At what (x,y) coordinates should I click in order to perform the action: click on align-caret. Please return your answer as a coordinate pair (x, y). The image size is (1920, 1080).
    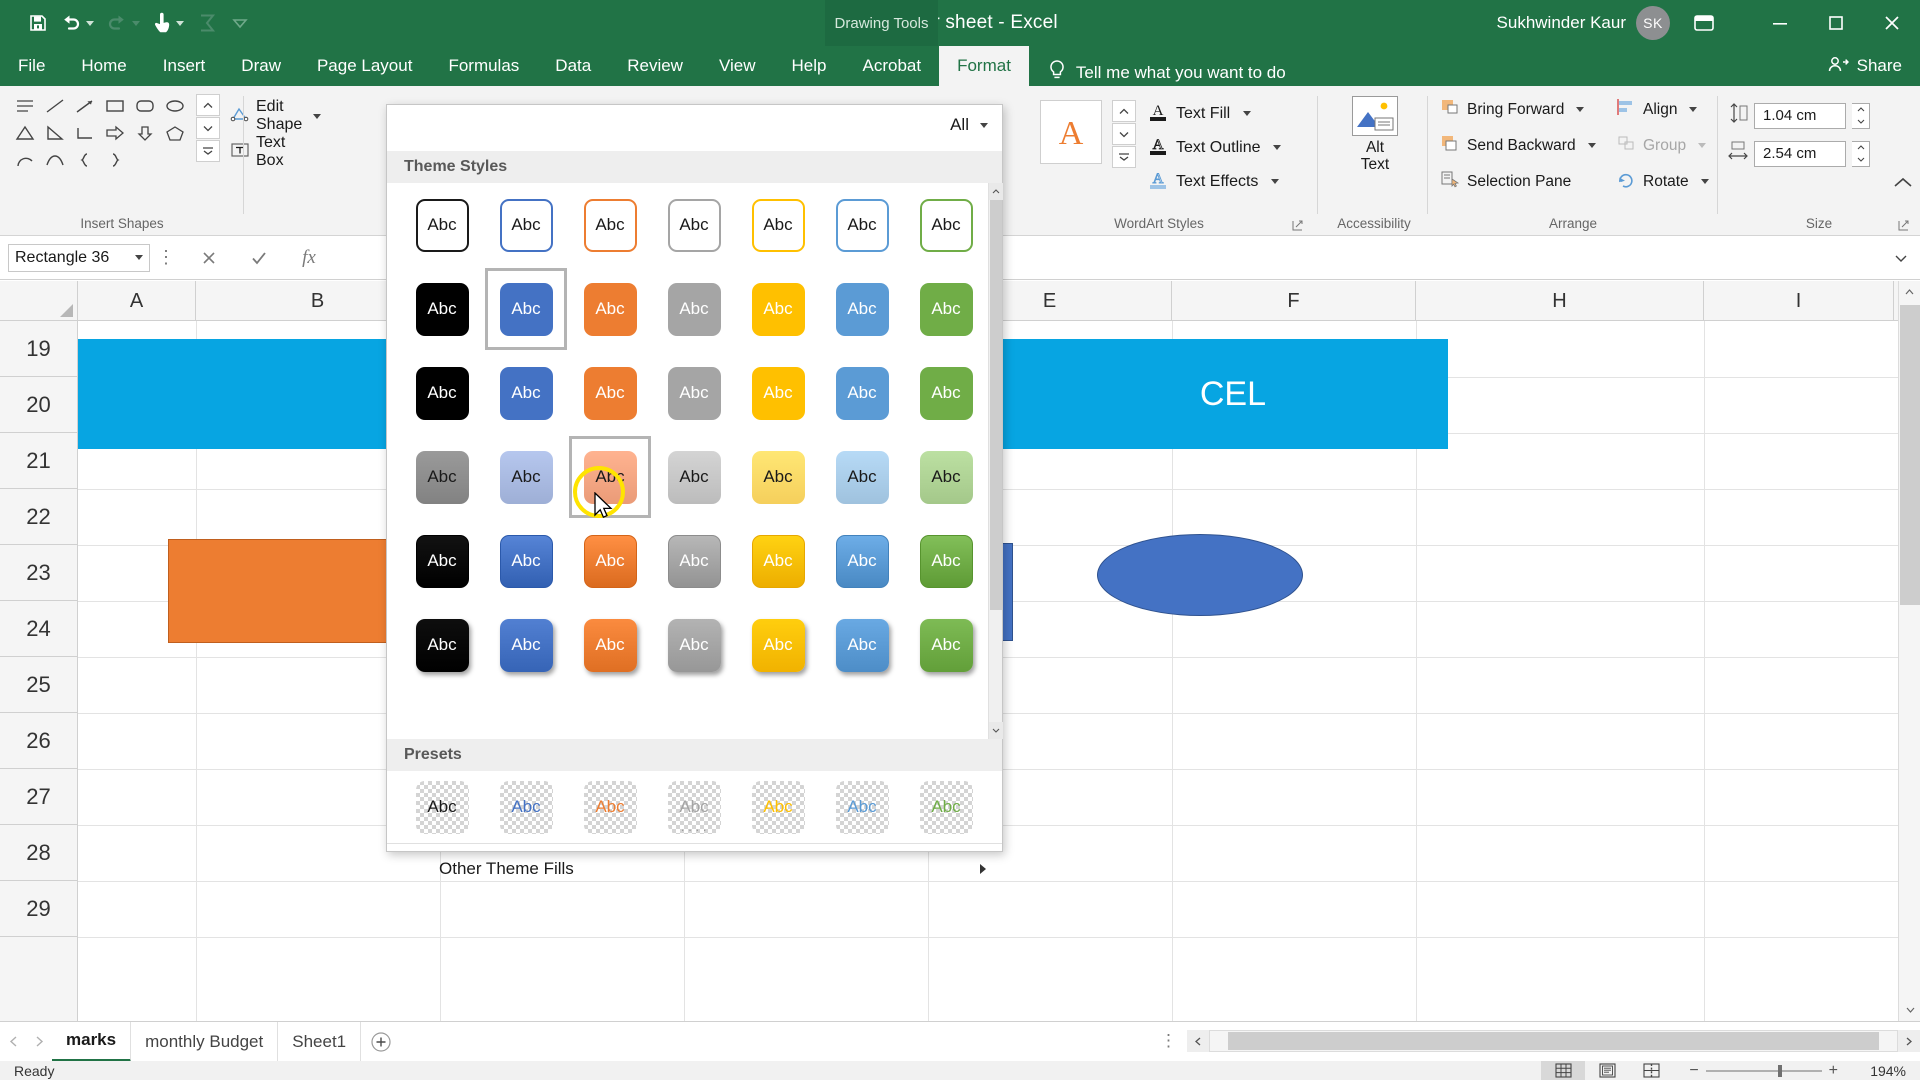
    Looking at the image, I should click on (1693, 109).